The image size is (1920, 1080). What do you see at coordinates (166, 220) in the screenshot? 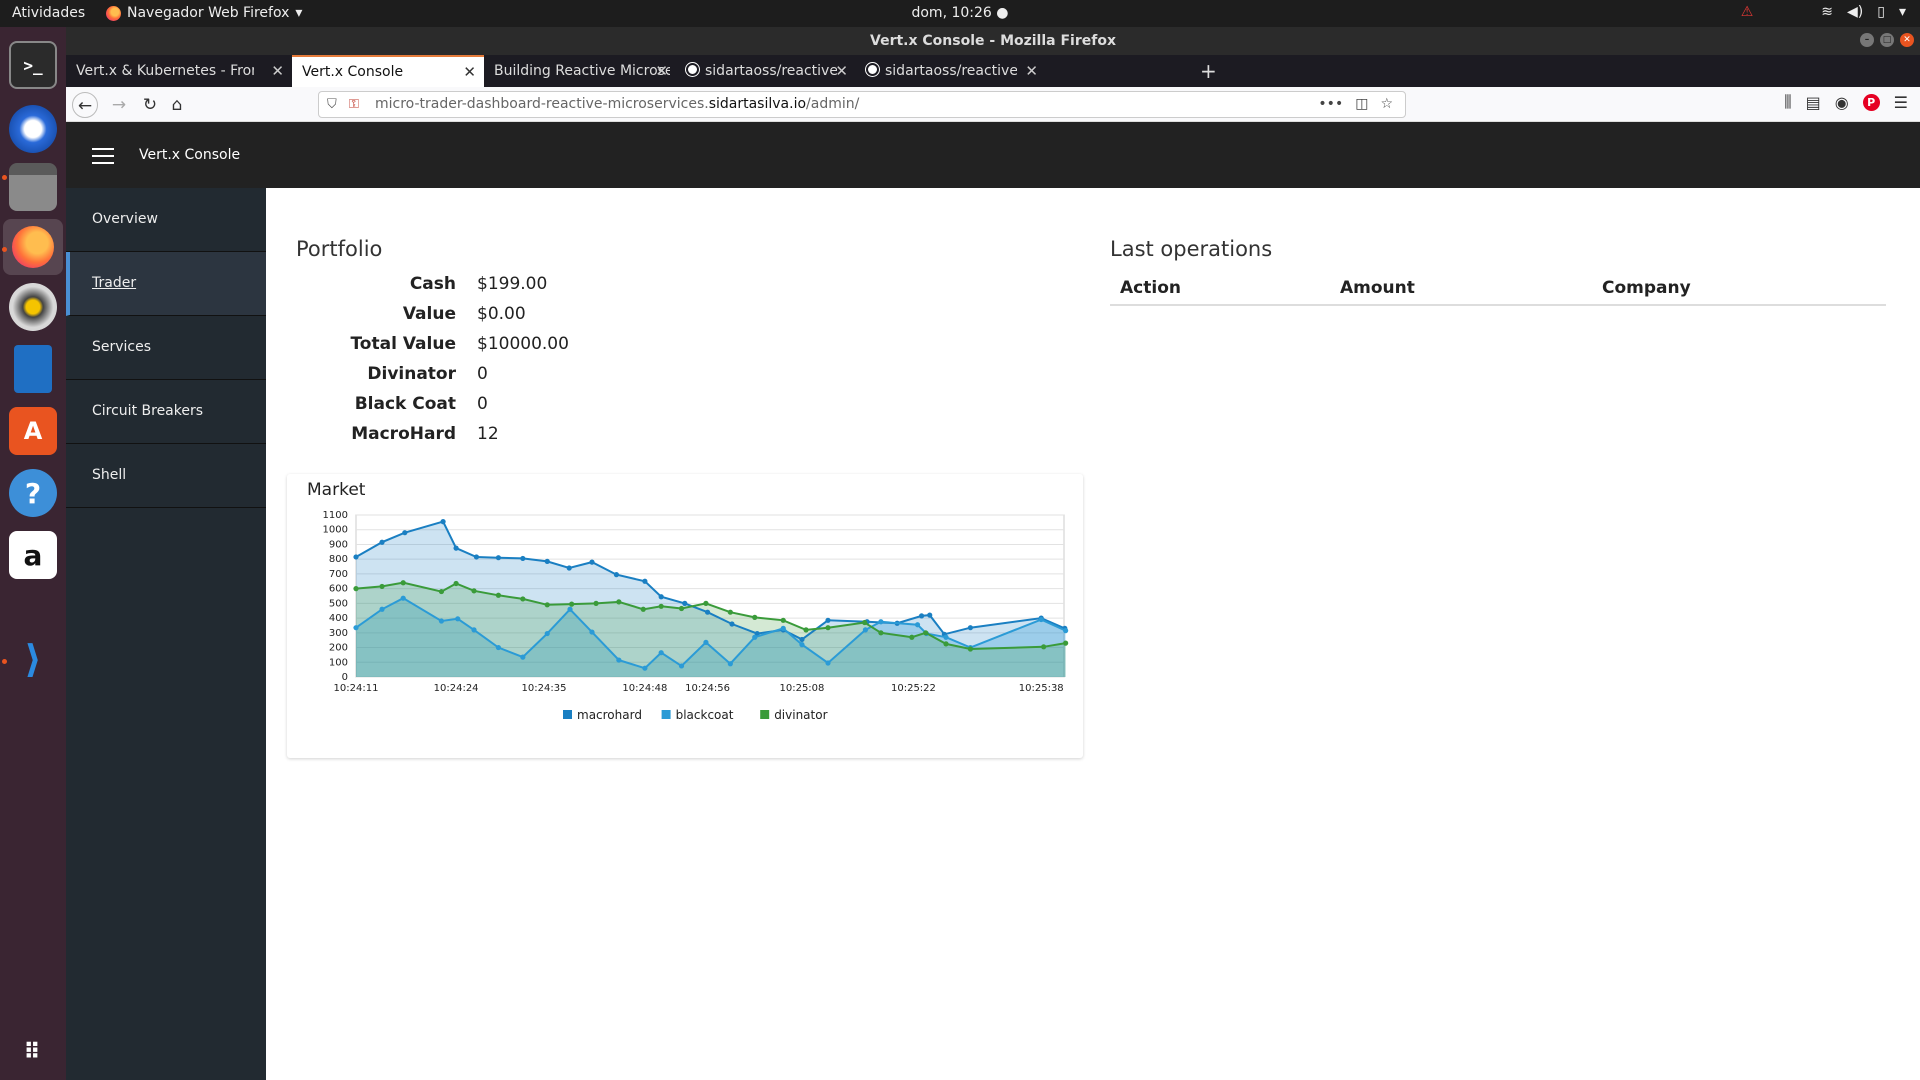
I see `sidebar-item-overview: Overview` at bounding box center [166, 220].